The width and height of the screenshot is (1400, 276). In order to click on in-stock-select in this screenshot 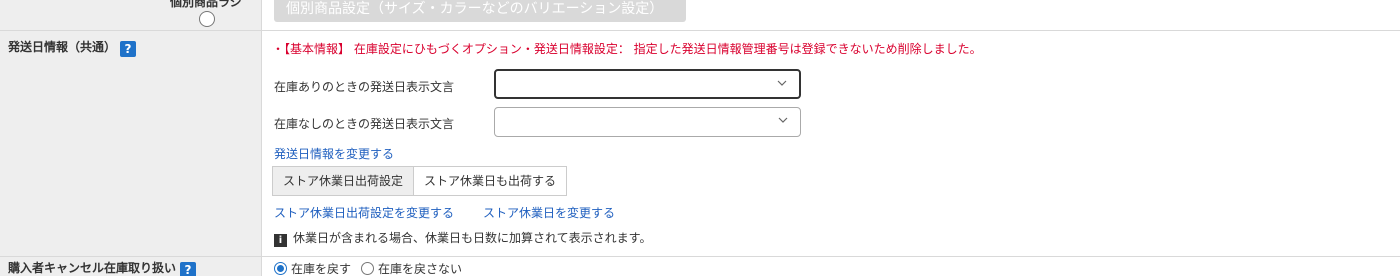, I will do `click(647, 84)`.